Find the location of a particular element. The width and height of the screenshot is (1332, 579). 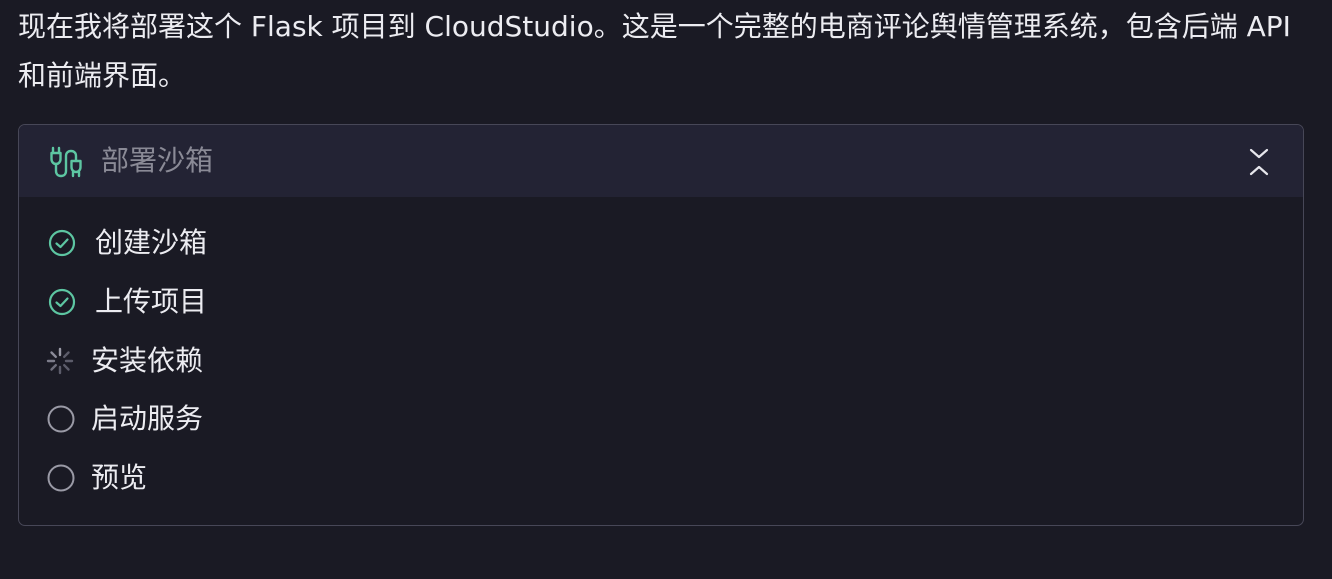

step-label: 创建沙箱 is located at coordinates (151, 242).